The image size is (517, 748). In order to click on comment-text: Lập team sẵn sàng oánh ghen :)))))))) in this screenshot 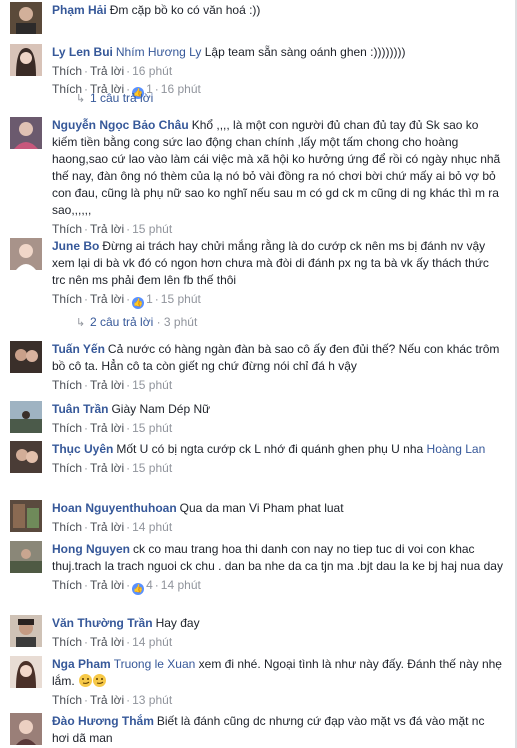, I will do `click(305, 52)`.